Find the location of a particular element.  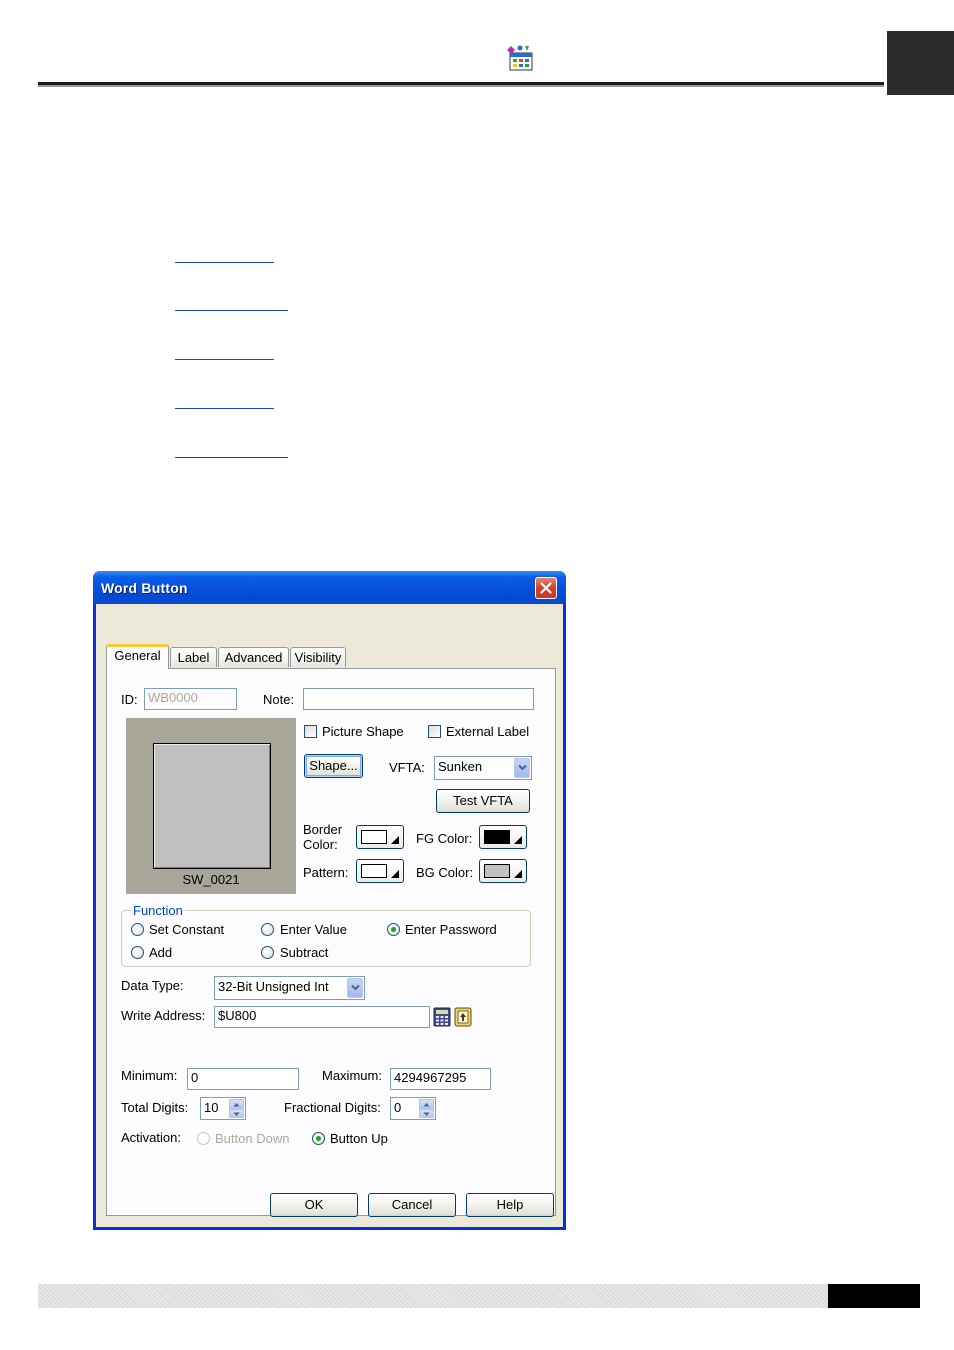

fractional-digits-label: Fractional Digits: is located at coordinates (332, 1107).